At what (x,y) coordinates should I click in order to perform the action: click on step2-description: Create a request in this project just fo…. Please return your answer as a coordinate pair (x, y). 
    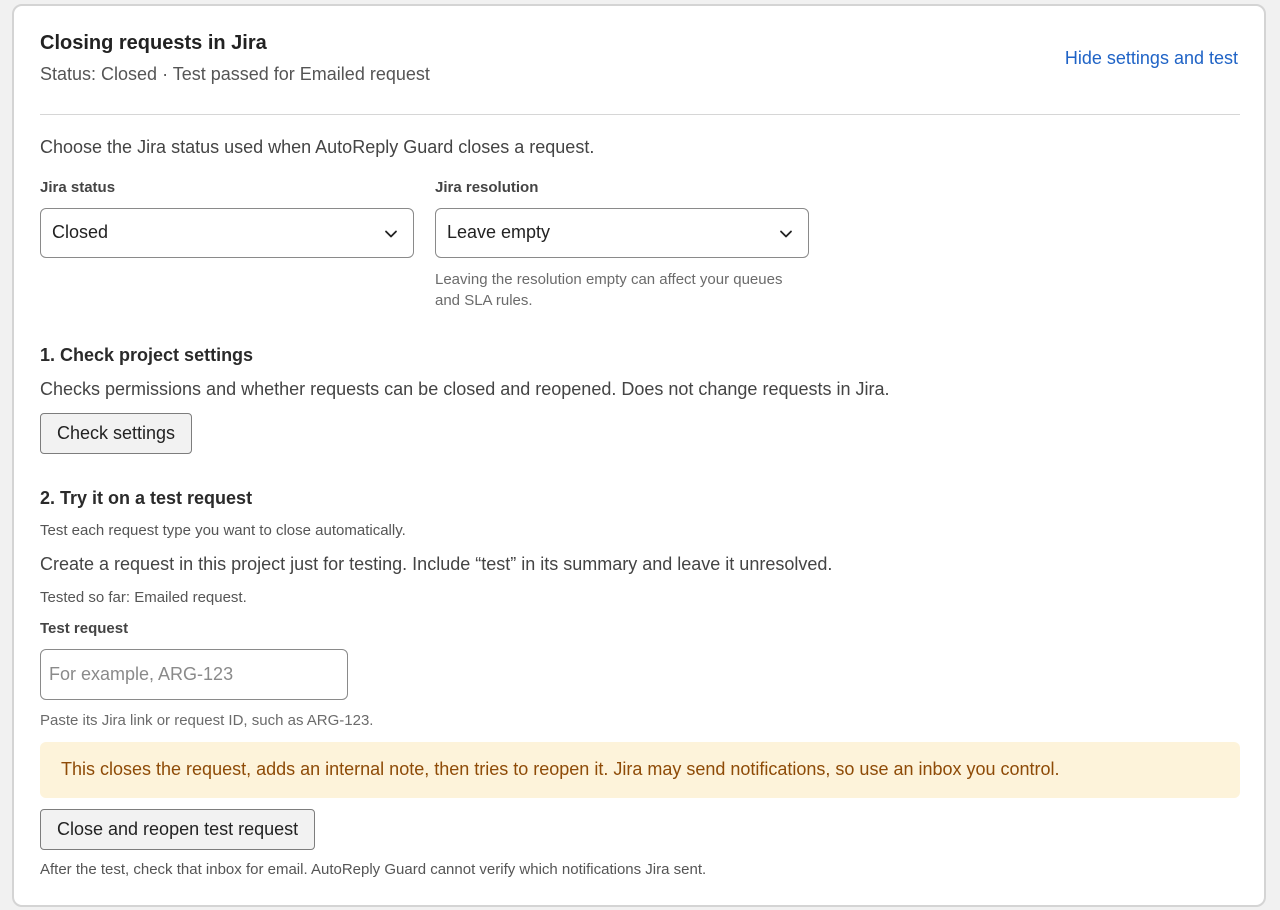
    Looking at the image, I should click on (436, 564).